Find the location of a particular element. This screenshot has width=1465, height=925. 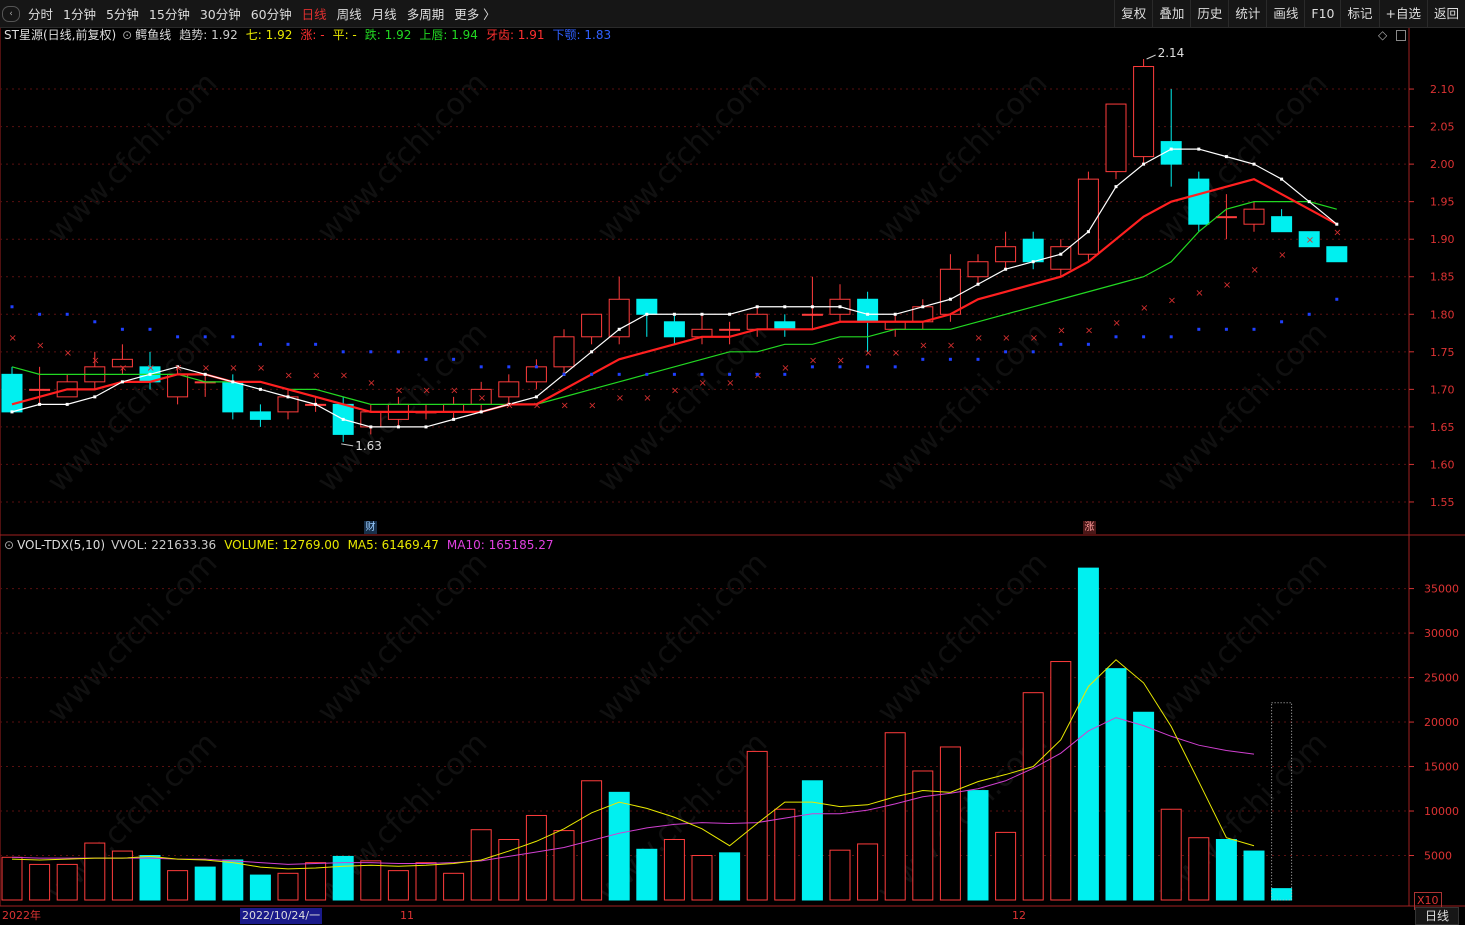

tool-button-8: 返回 is located at coordinates (1445, 13).